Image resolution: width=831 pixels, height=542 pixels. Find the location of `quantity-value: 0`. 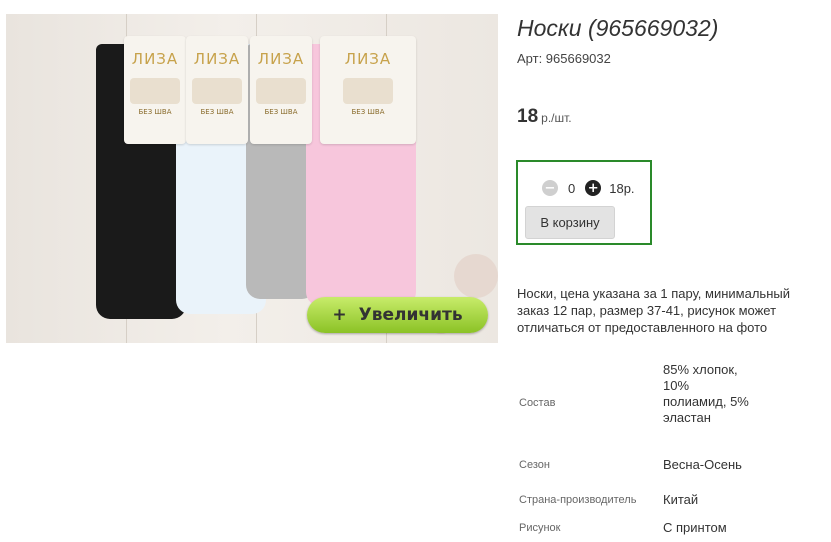

quantity-value: 0 is located at coordinates (571, 188).